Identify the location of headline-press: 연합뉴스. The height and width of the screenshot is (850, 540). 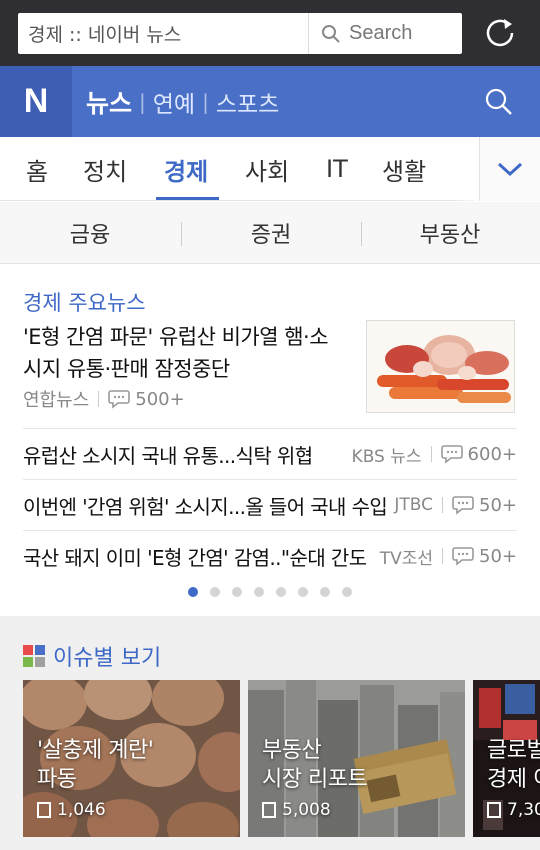
(56, 400).